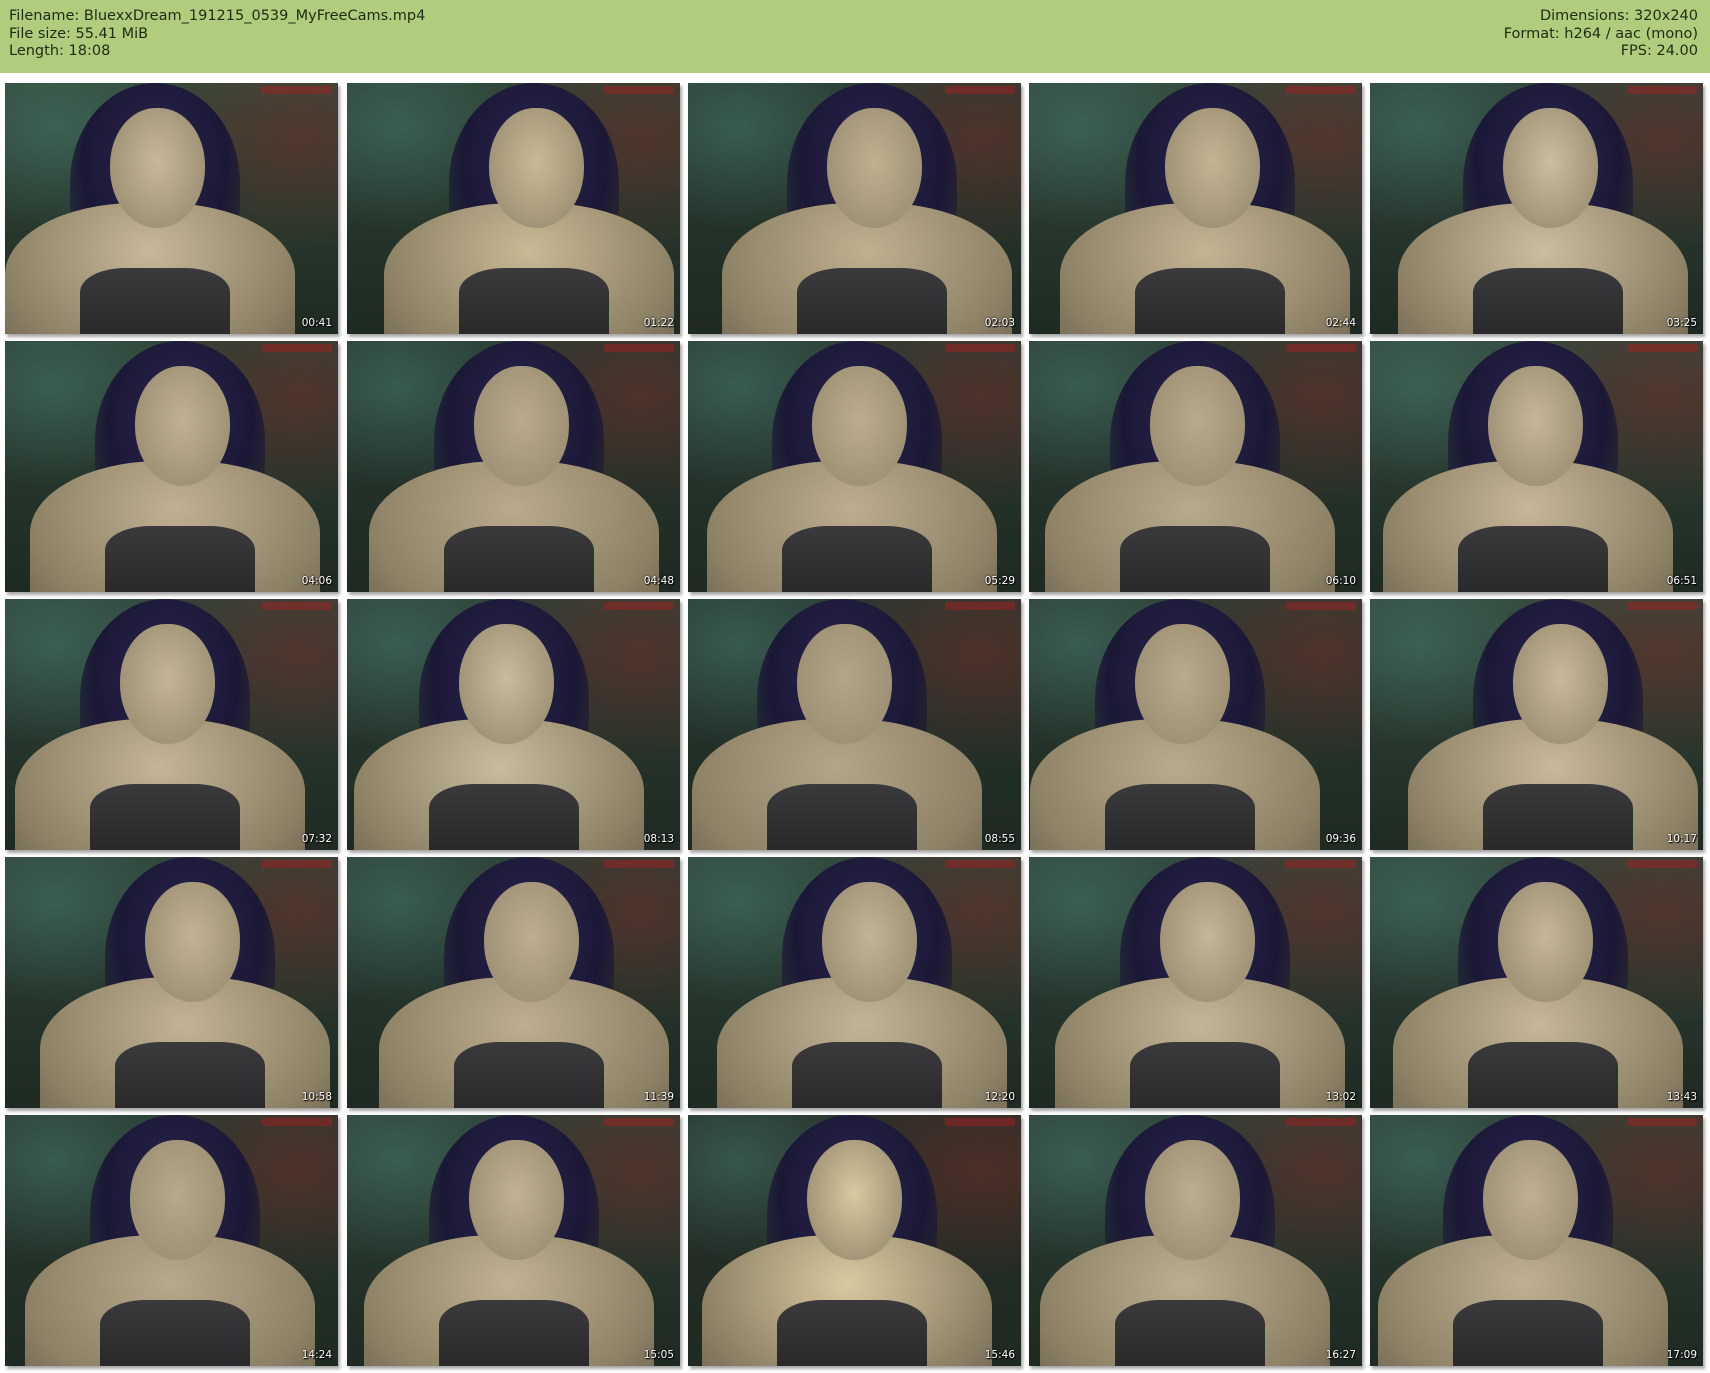 The width and height of the screenshot is (1710, 1373). I want to click on timestamp-label: 01:22, so click(658, 323).